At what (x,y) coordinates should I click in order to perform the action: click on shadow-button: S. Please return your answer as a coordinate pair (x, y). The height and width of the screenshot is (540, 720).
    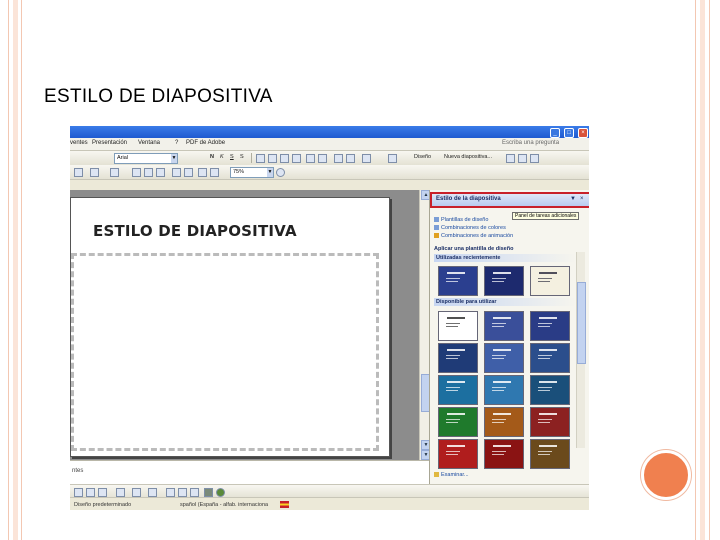
    Looking at the image, I should click on (242, 157).